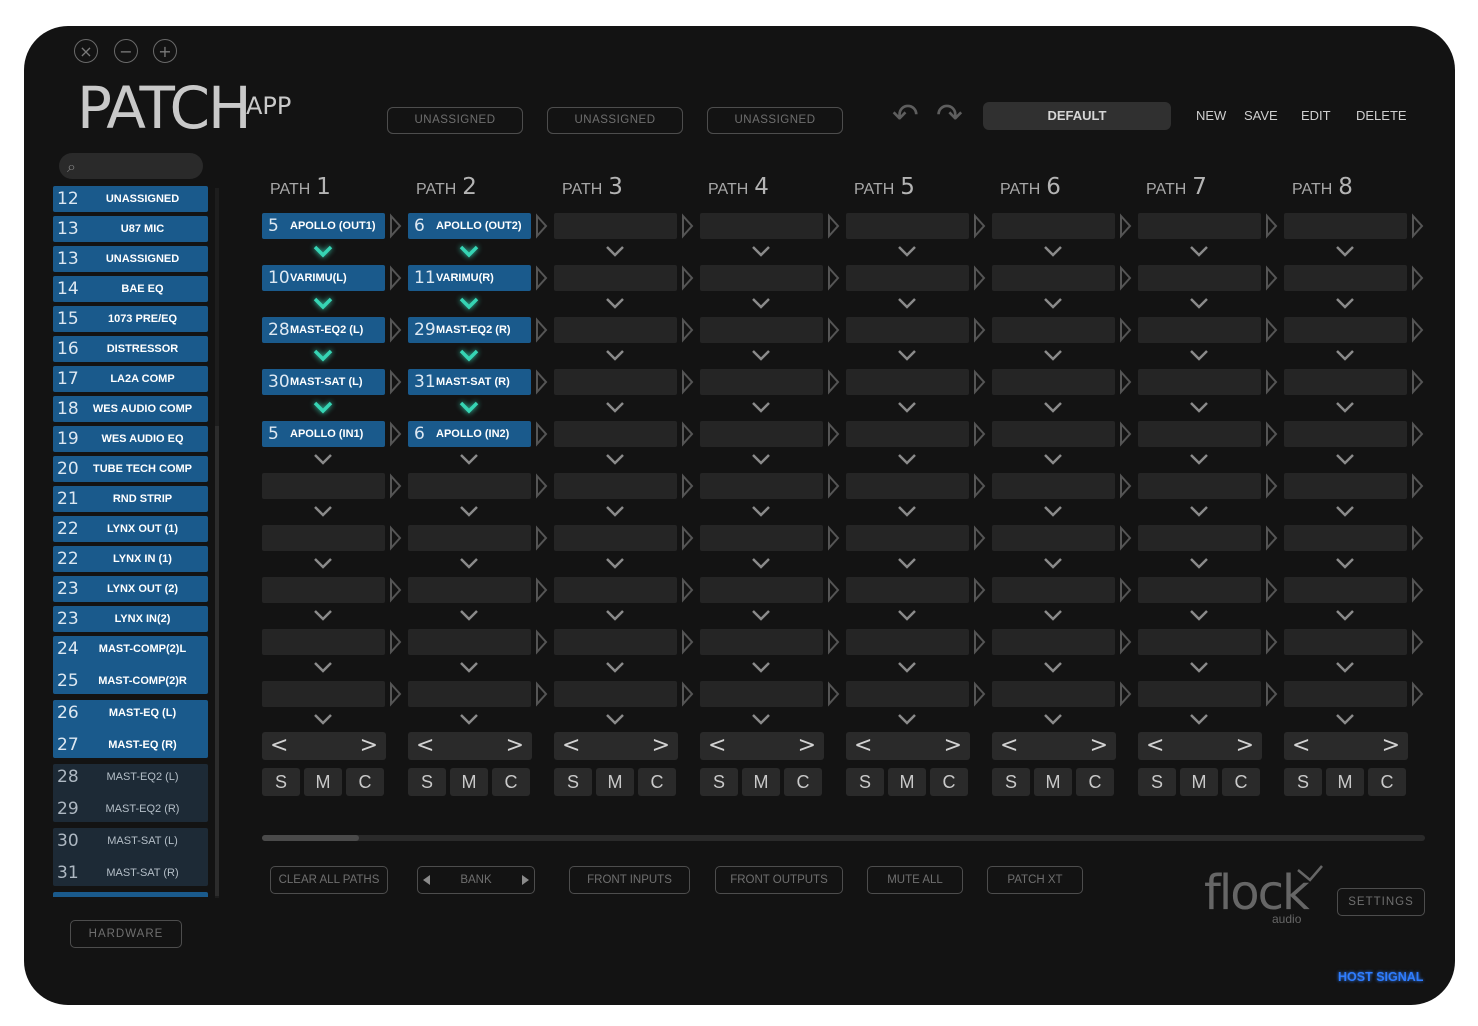 This screenshot has height=1026, width=1478. What do you see at coordinates (130, 289) in the screenshot?
I see `sidebar-item: 14 BAE EQ` at bounding box center [130, 289].